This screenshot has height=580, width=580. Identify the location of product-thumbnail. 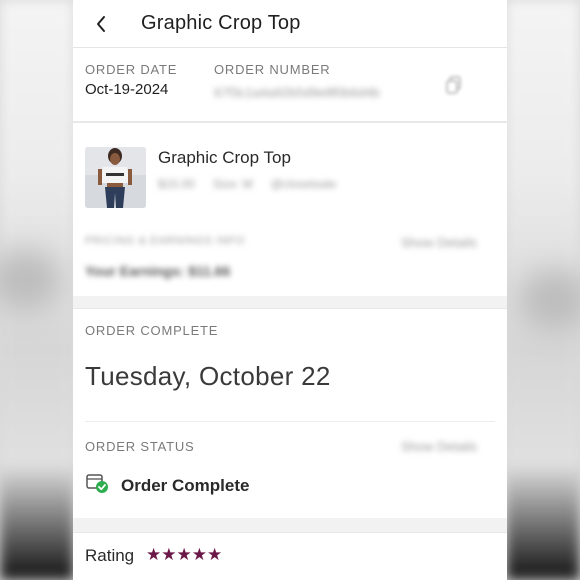
(115, 177).